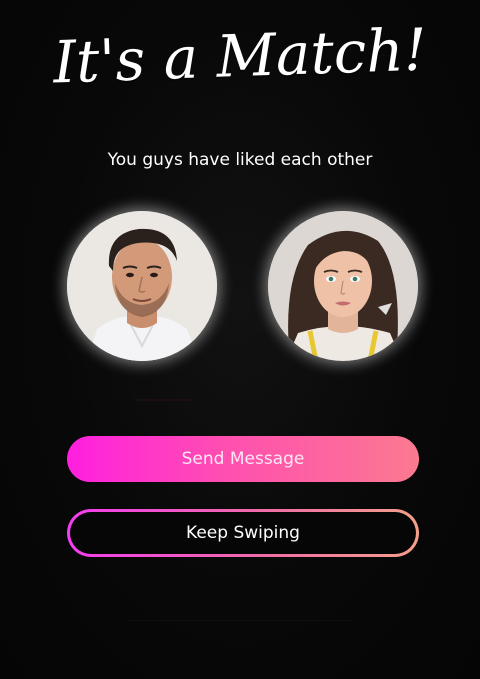  I want to click on match-profile-photo, so click(343, 286).